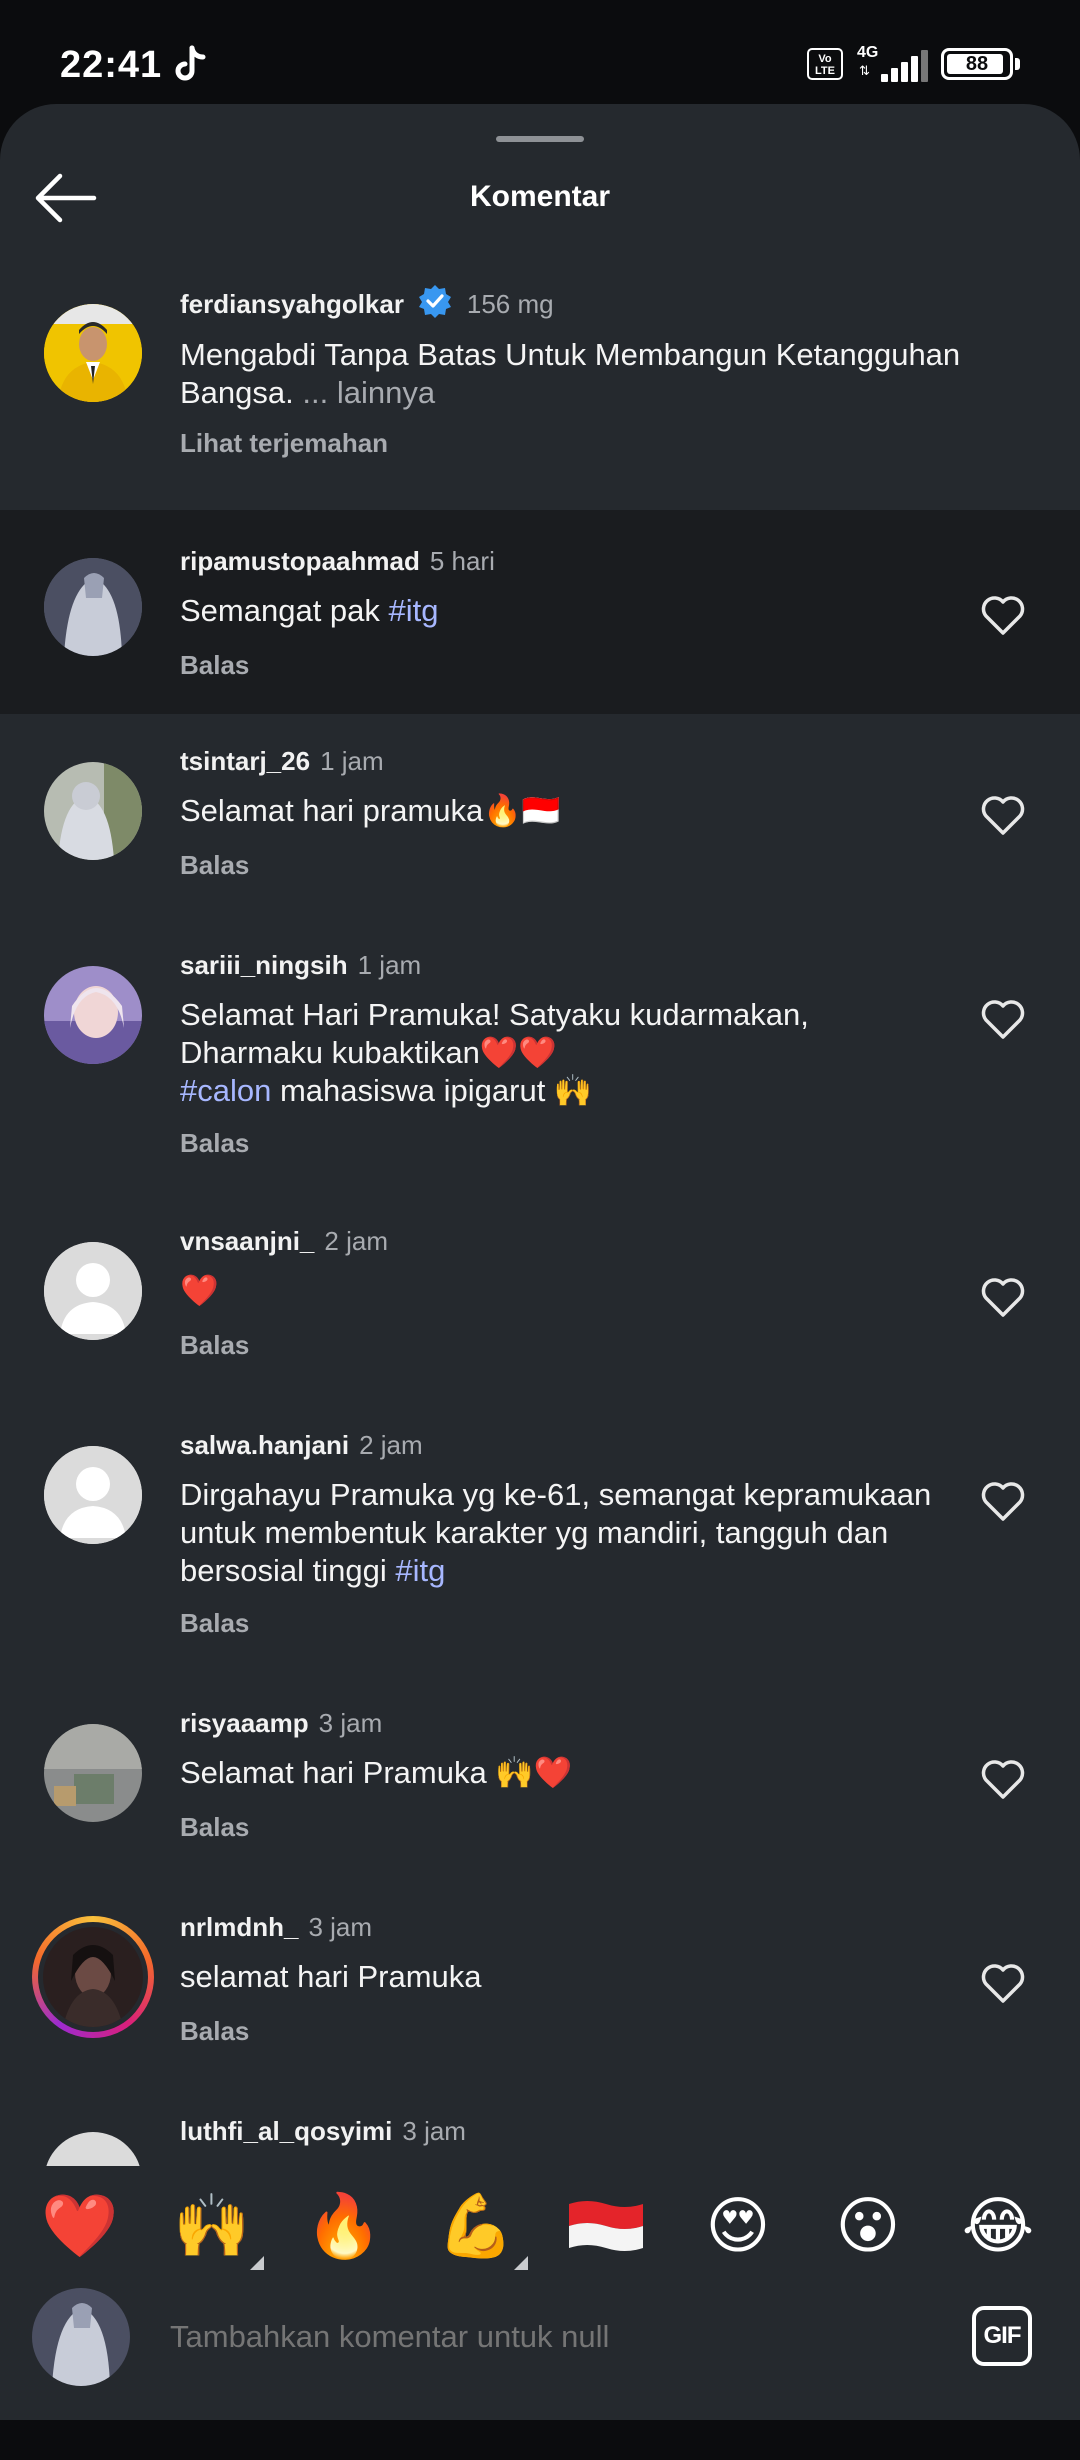  I want to click on comment-text: ❤️, so click(199, 1290).